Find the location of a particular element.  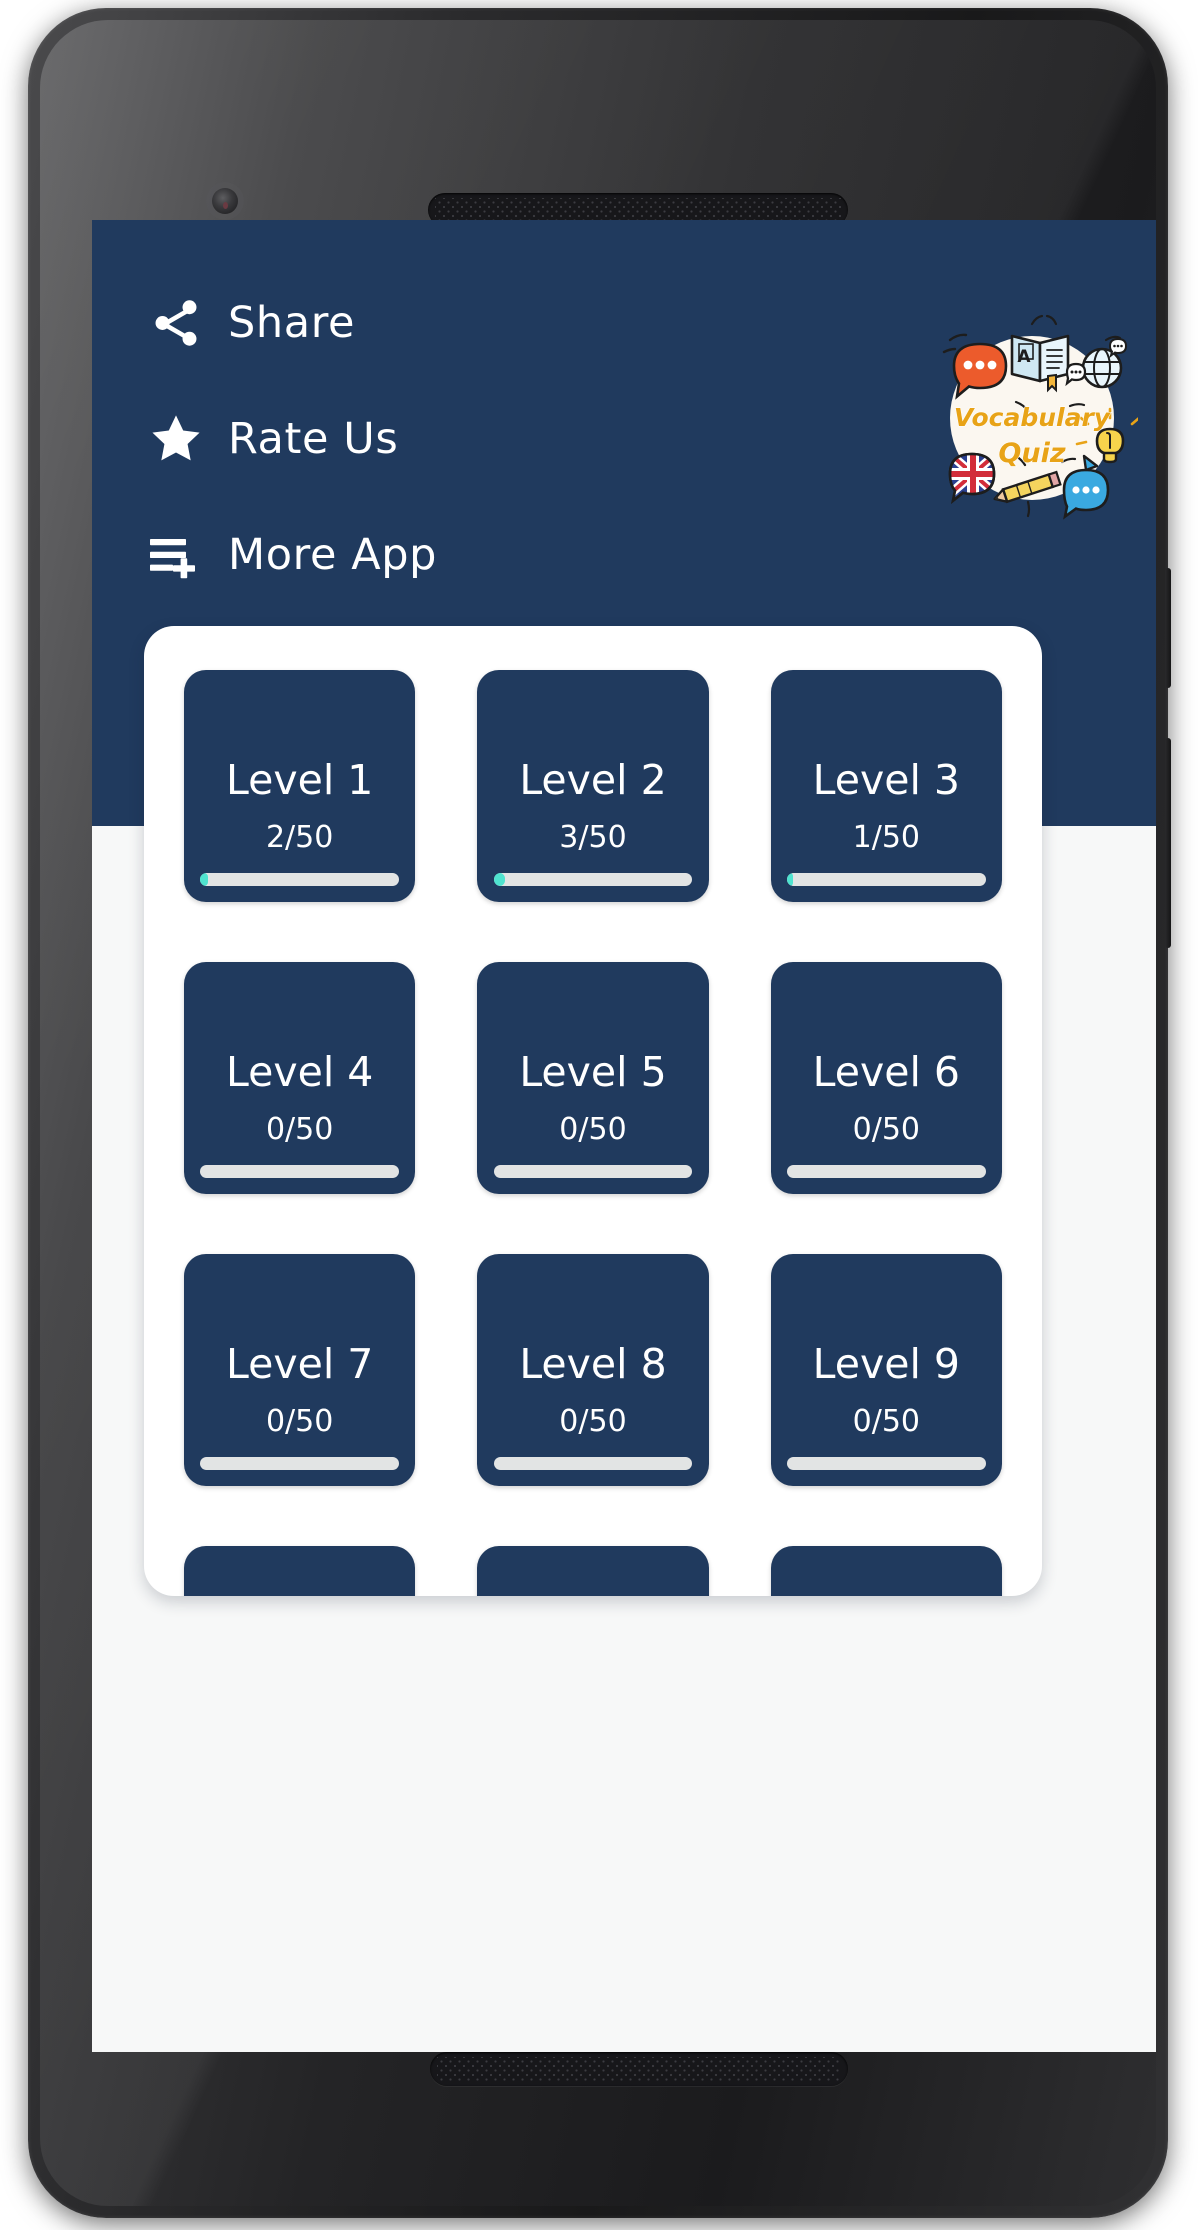

front-camera-icon is located at coordinates (225, 201).